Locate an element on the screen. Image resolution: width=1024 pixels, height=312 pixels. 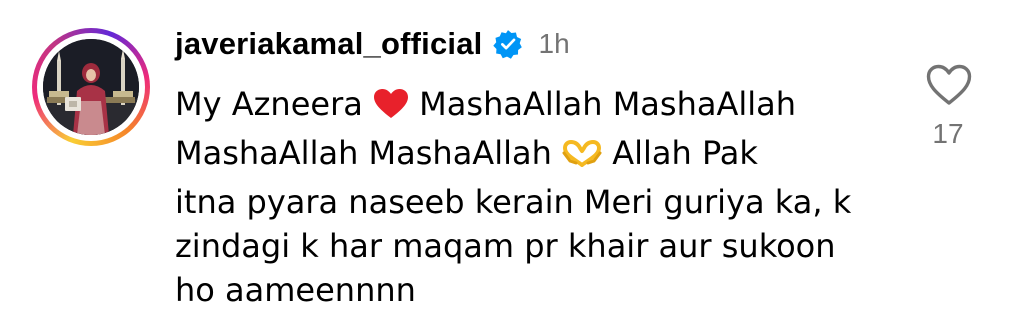
comment-header: javeriakamal_official 1h is located at coordinates (372, 44).